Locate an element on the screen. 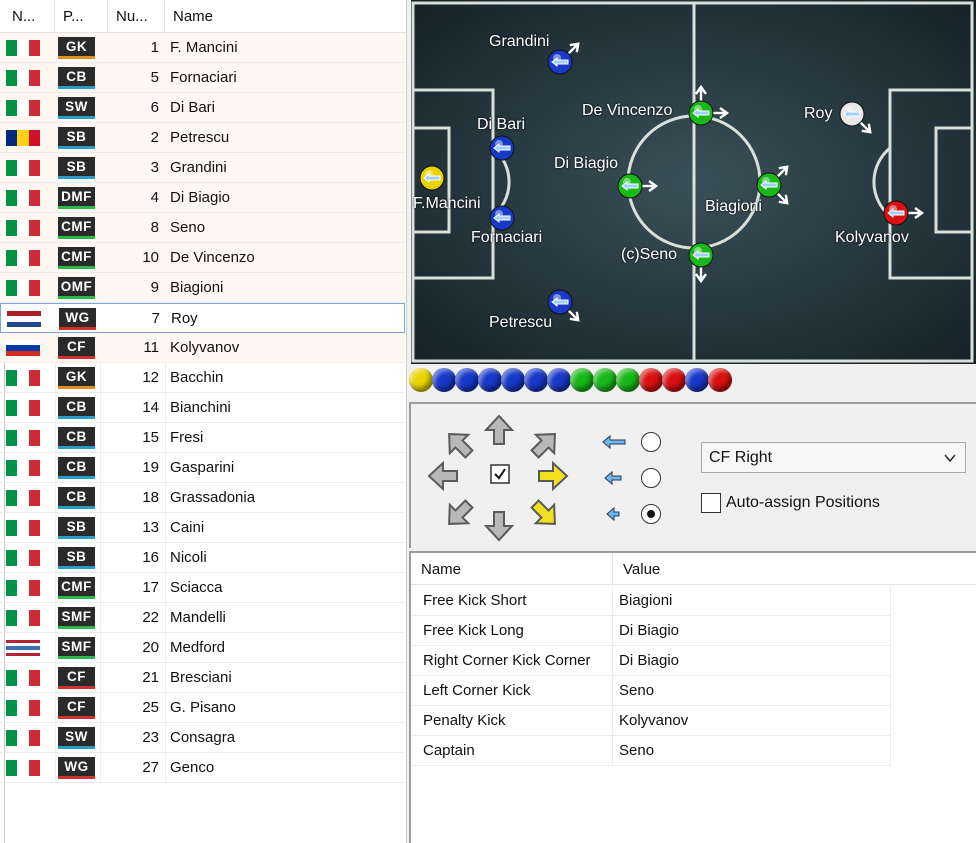  property-row: Right Corner Kick Corner Di Biagio is located at coordinates (651, 661).